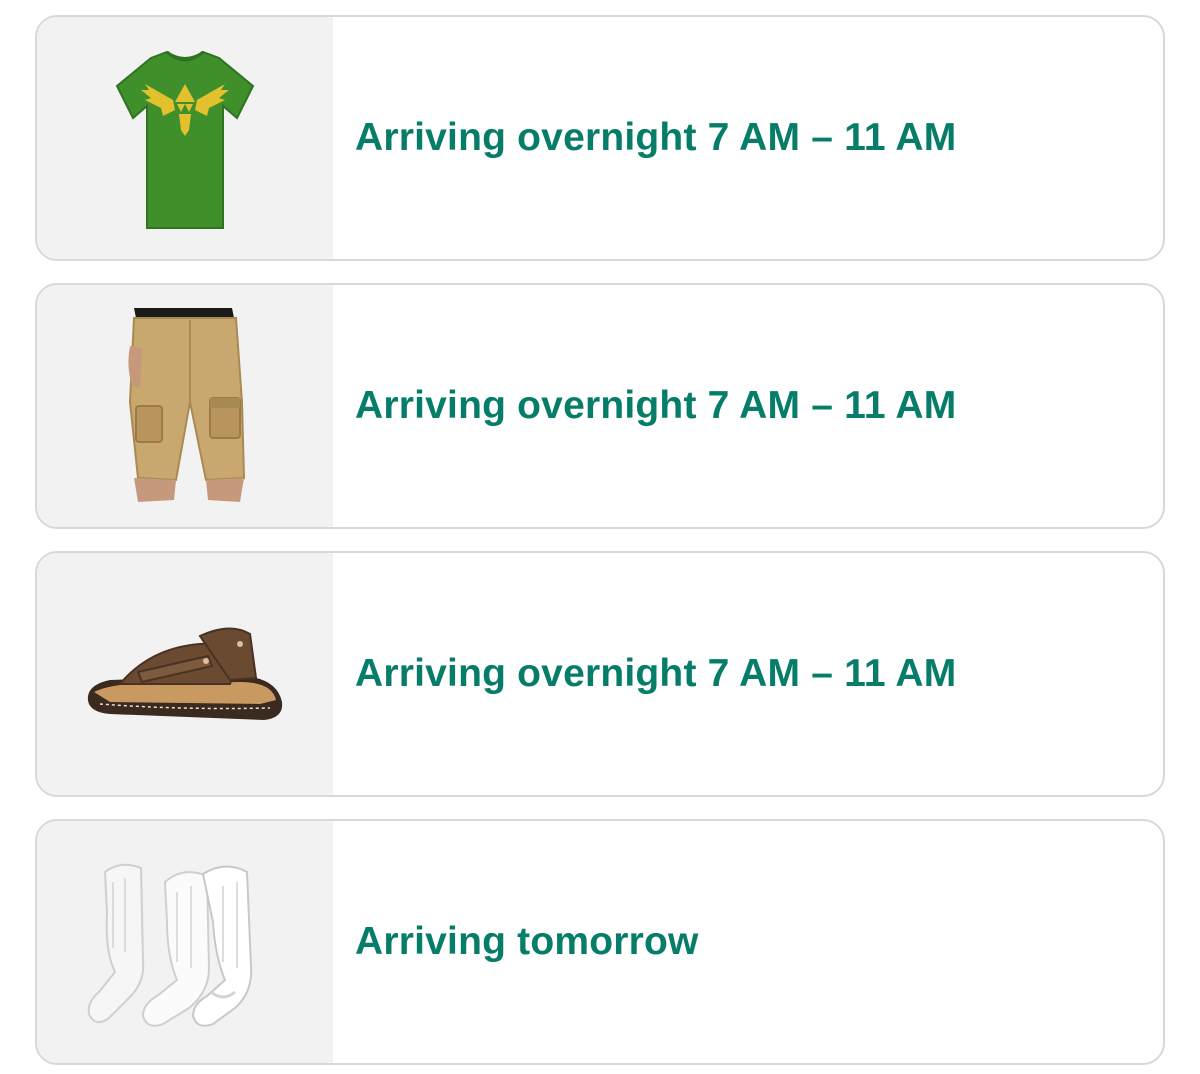 The image size is (1200, 1074). I want to click on sandal-icon, so click(185, 673).